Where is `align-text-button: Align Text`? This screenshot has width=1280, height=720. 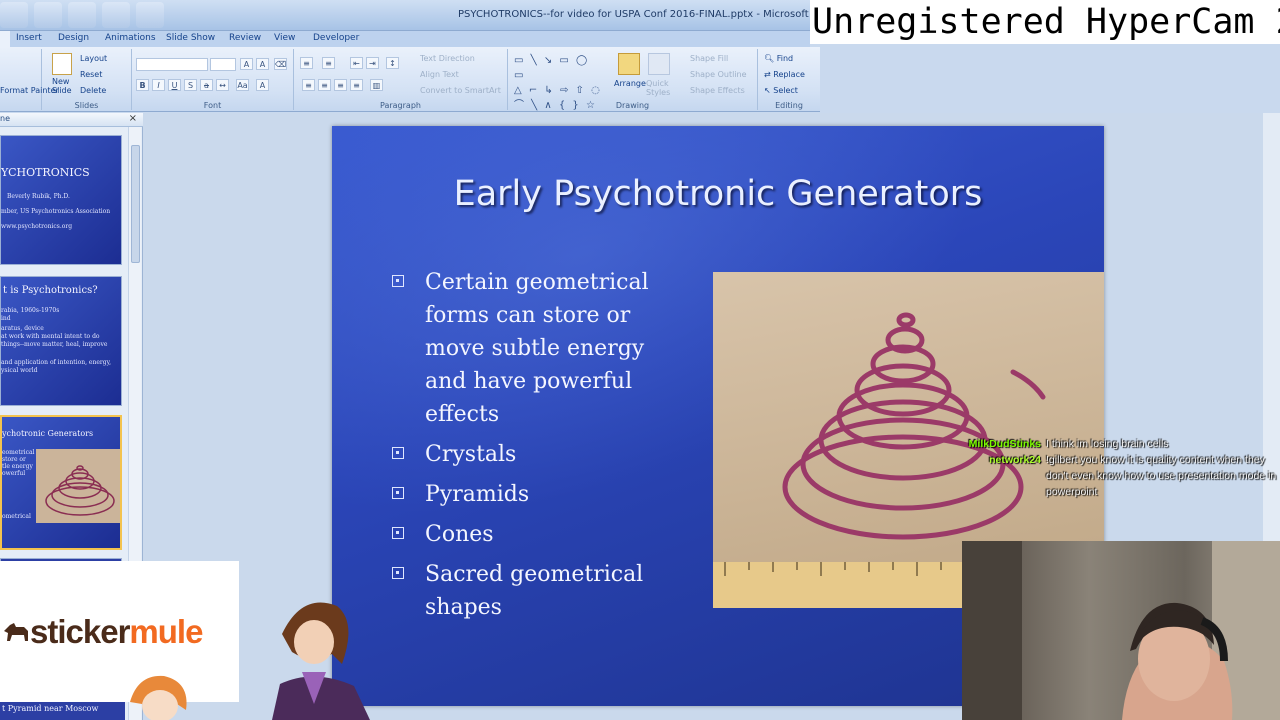 align-text-button: Align Text is located at coordinates (439, 74).